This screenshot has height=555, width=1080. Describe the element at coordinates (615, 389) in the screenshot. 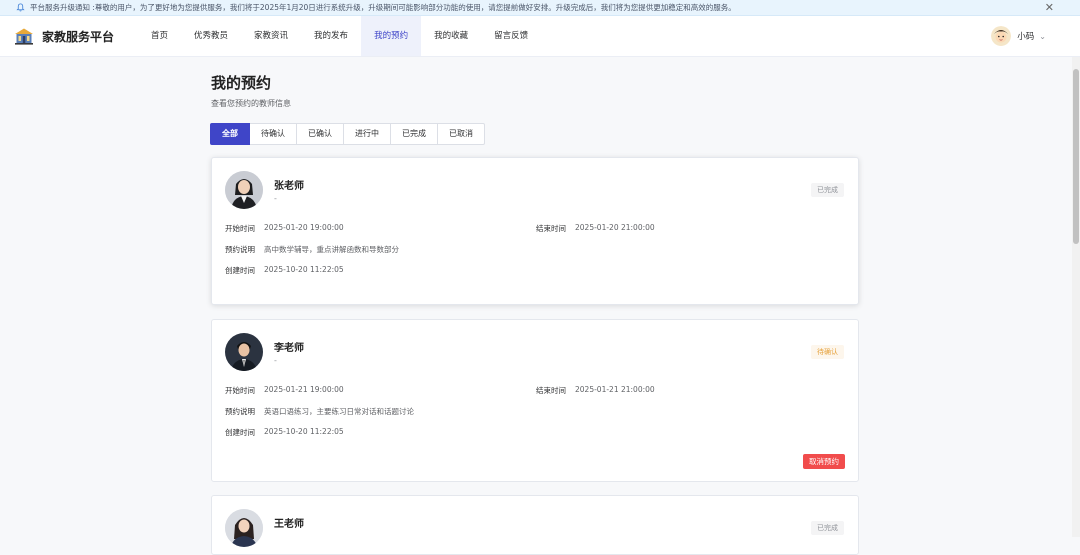

I see `end-time-value: 2025-01-21 21:00:00` at that location.